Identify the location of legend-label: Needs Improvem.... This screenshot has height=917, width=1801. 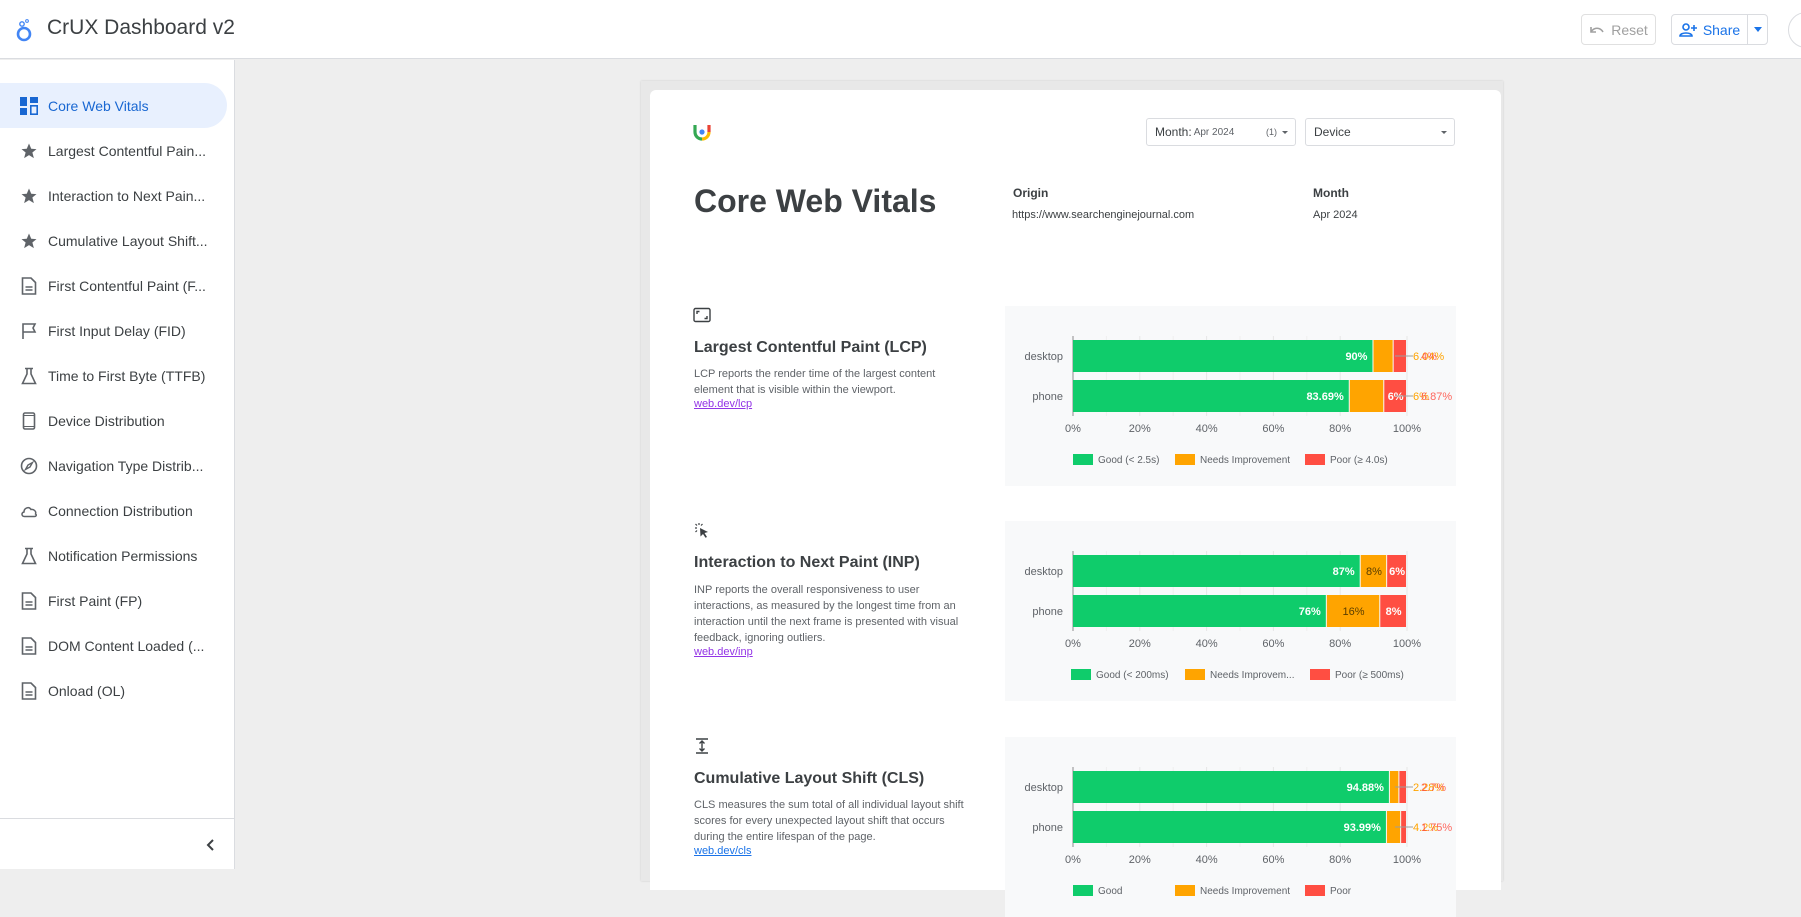
(1252, 675).